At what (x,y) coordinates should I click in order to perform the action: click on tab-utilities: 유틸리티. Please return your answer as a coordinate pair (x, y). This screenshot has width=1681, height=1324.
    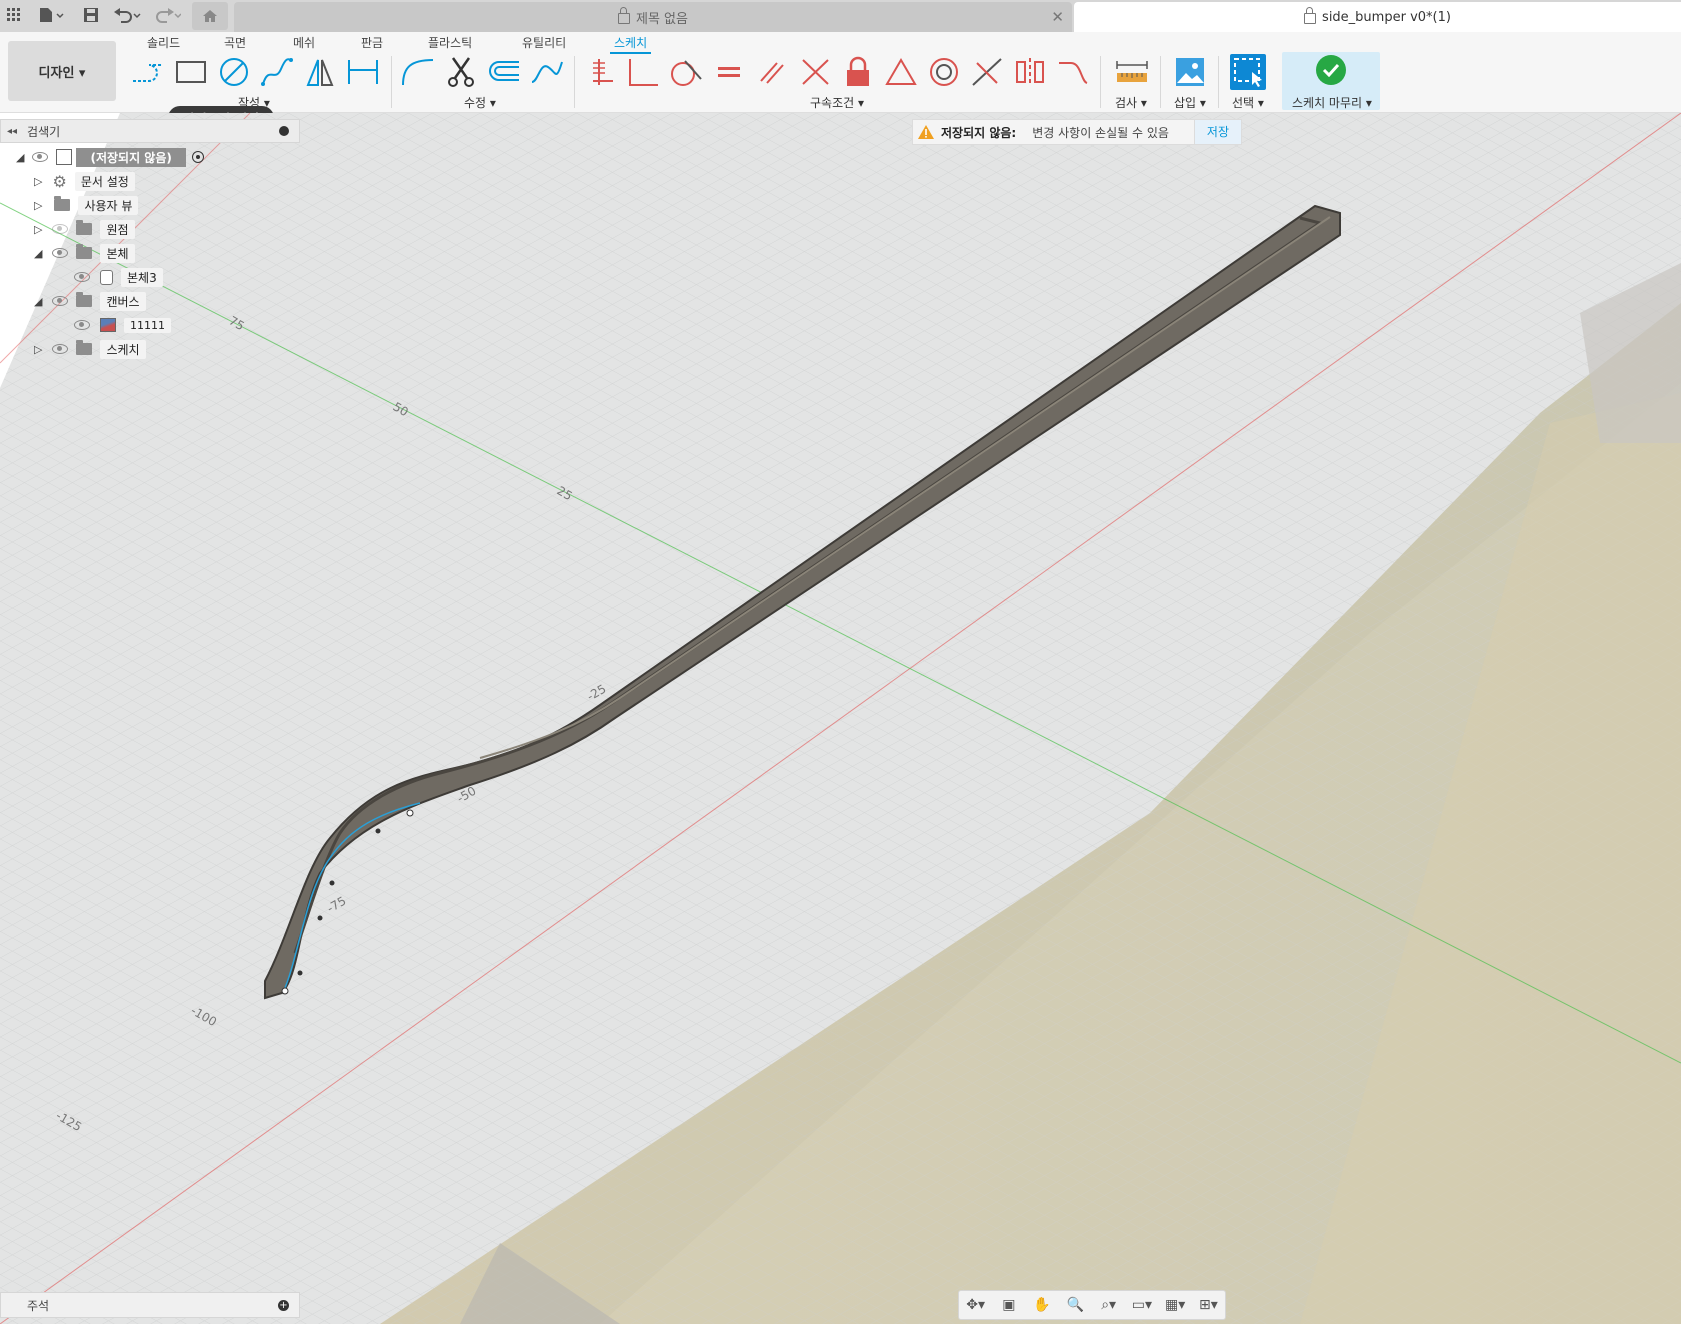
    Looking at the image, I should click on (544, 43).